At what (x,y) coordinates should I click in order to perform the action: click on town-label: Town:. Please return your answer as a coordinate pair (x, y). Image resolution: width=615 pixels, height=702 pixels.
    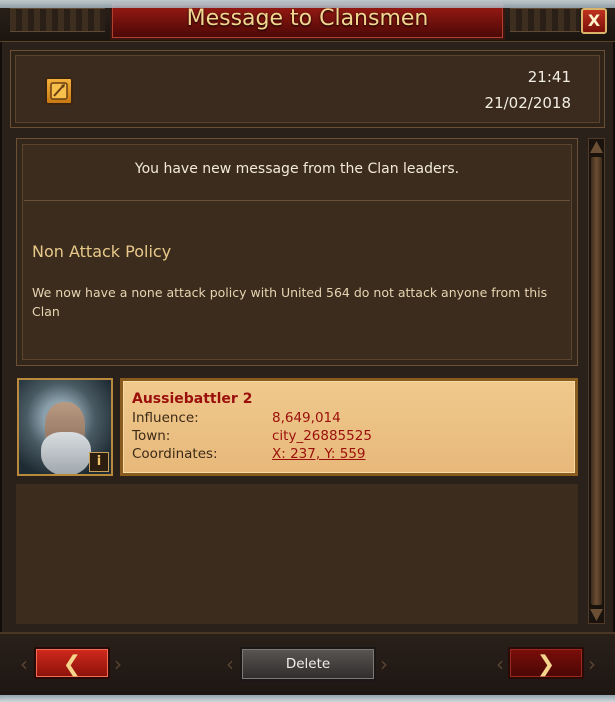
    Looking at the image, I should click on (151, 436).